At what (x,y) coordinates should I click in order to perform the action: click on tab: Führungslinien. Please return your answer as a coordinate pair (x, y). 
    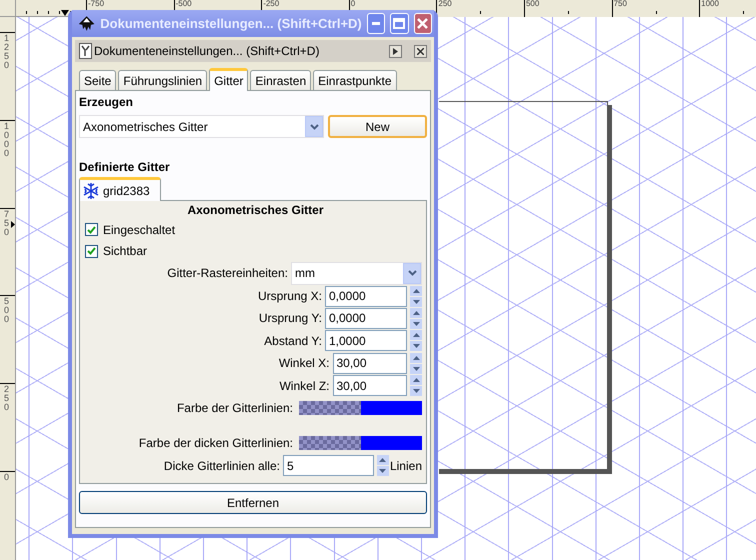
    Looking at the image, I should click on (163, 80).